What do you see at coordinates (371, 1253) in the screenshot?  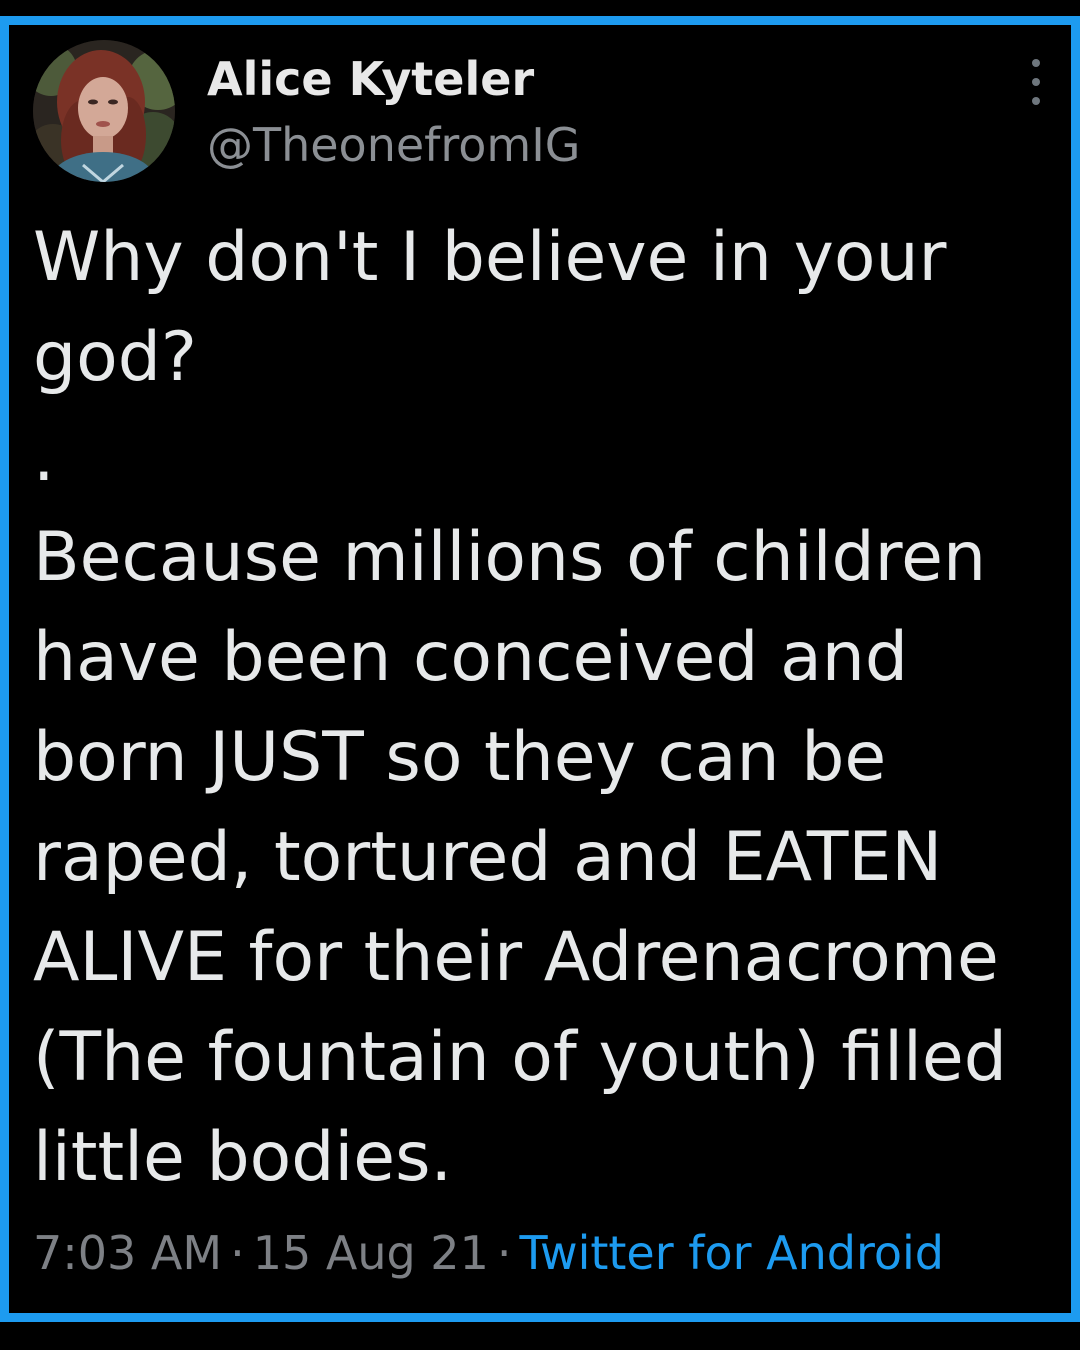 I see `tweet-date: 15 Aug 21` at bounding box center [371, 1253].